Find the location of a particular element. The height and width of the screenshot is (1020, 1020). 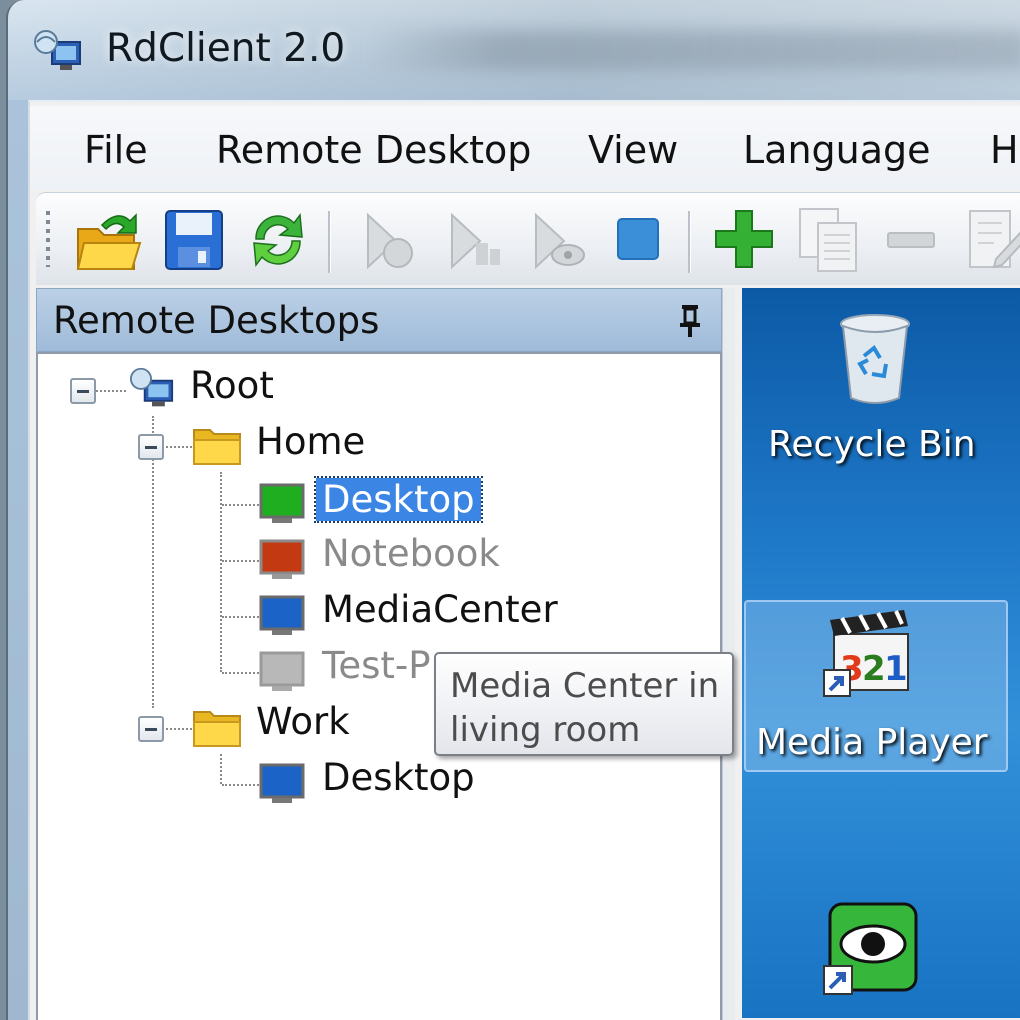

connect-icon is located at coordinates (388, 240).